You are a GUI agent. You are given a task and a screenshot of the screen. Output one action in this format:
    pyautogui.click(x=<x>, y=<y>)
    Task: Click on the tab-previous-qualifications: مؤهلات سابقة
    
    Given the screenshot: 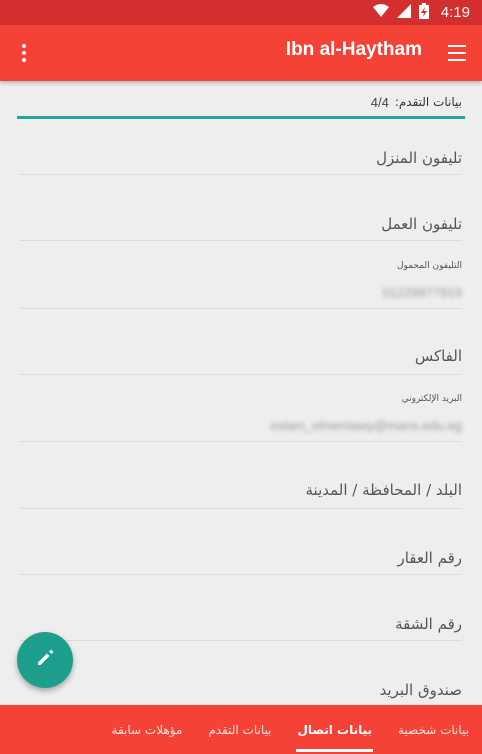 What is the action you would take?
    pyautogui.click(x=147, y=729)
    